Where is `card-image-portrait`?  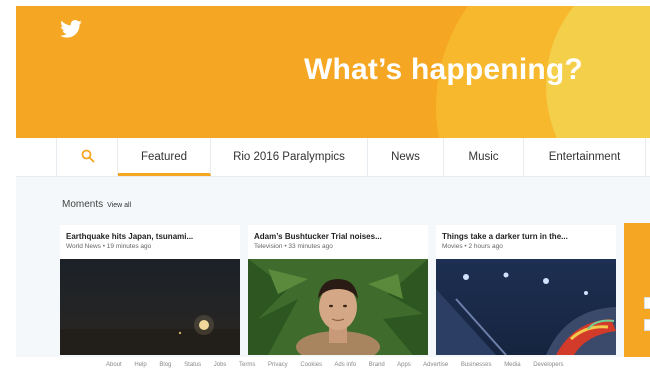
card-image-portrait is located at coordinates (338, 307).